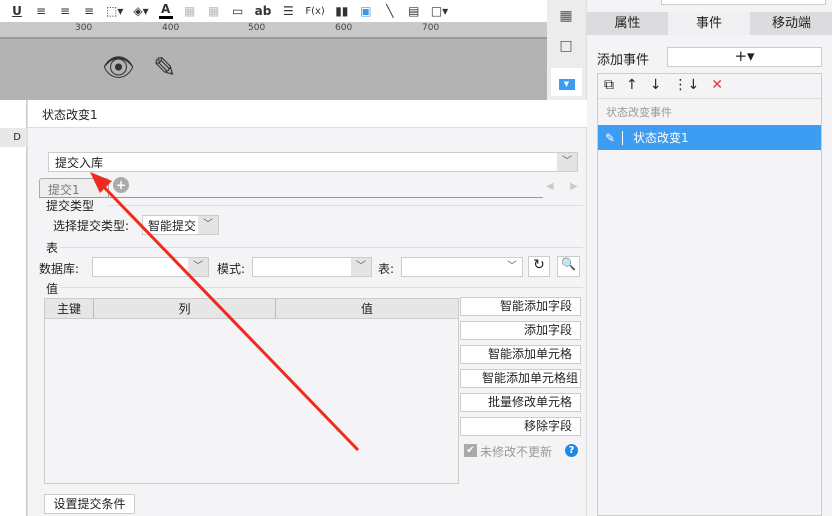  I want to click on top-input, so click(743, 2).